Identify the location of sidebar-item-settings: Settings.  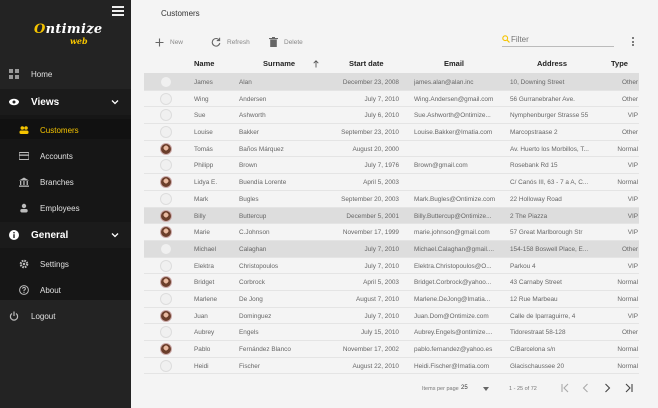
(65, 264).